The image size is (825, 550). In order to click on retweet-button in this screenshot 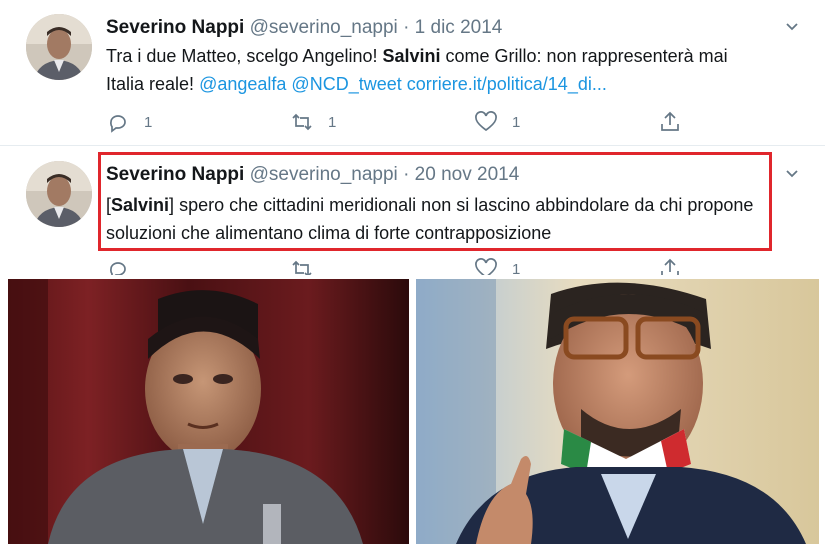, I will do `click(309, 266)`.